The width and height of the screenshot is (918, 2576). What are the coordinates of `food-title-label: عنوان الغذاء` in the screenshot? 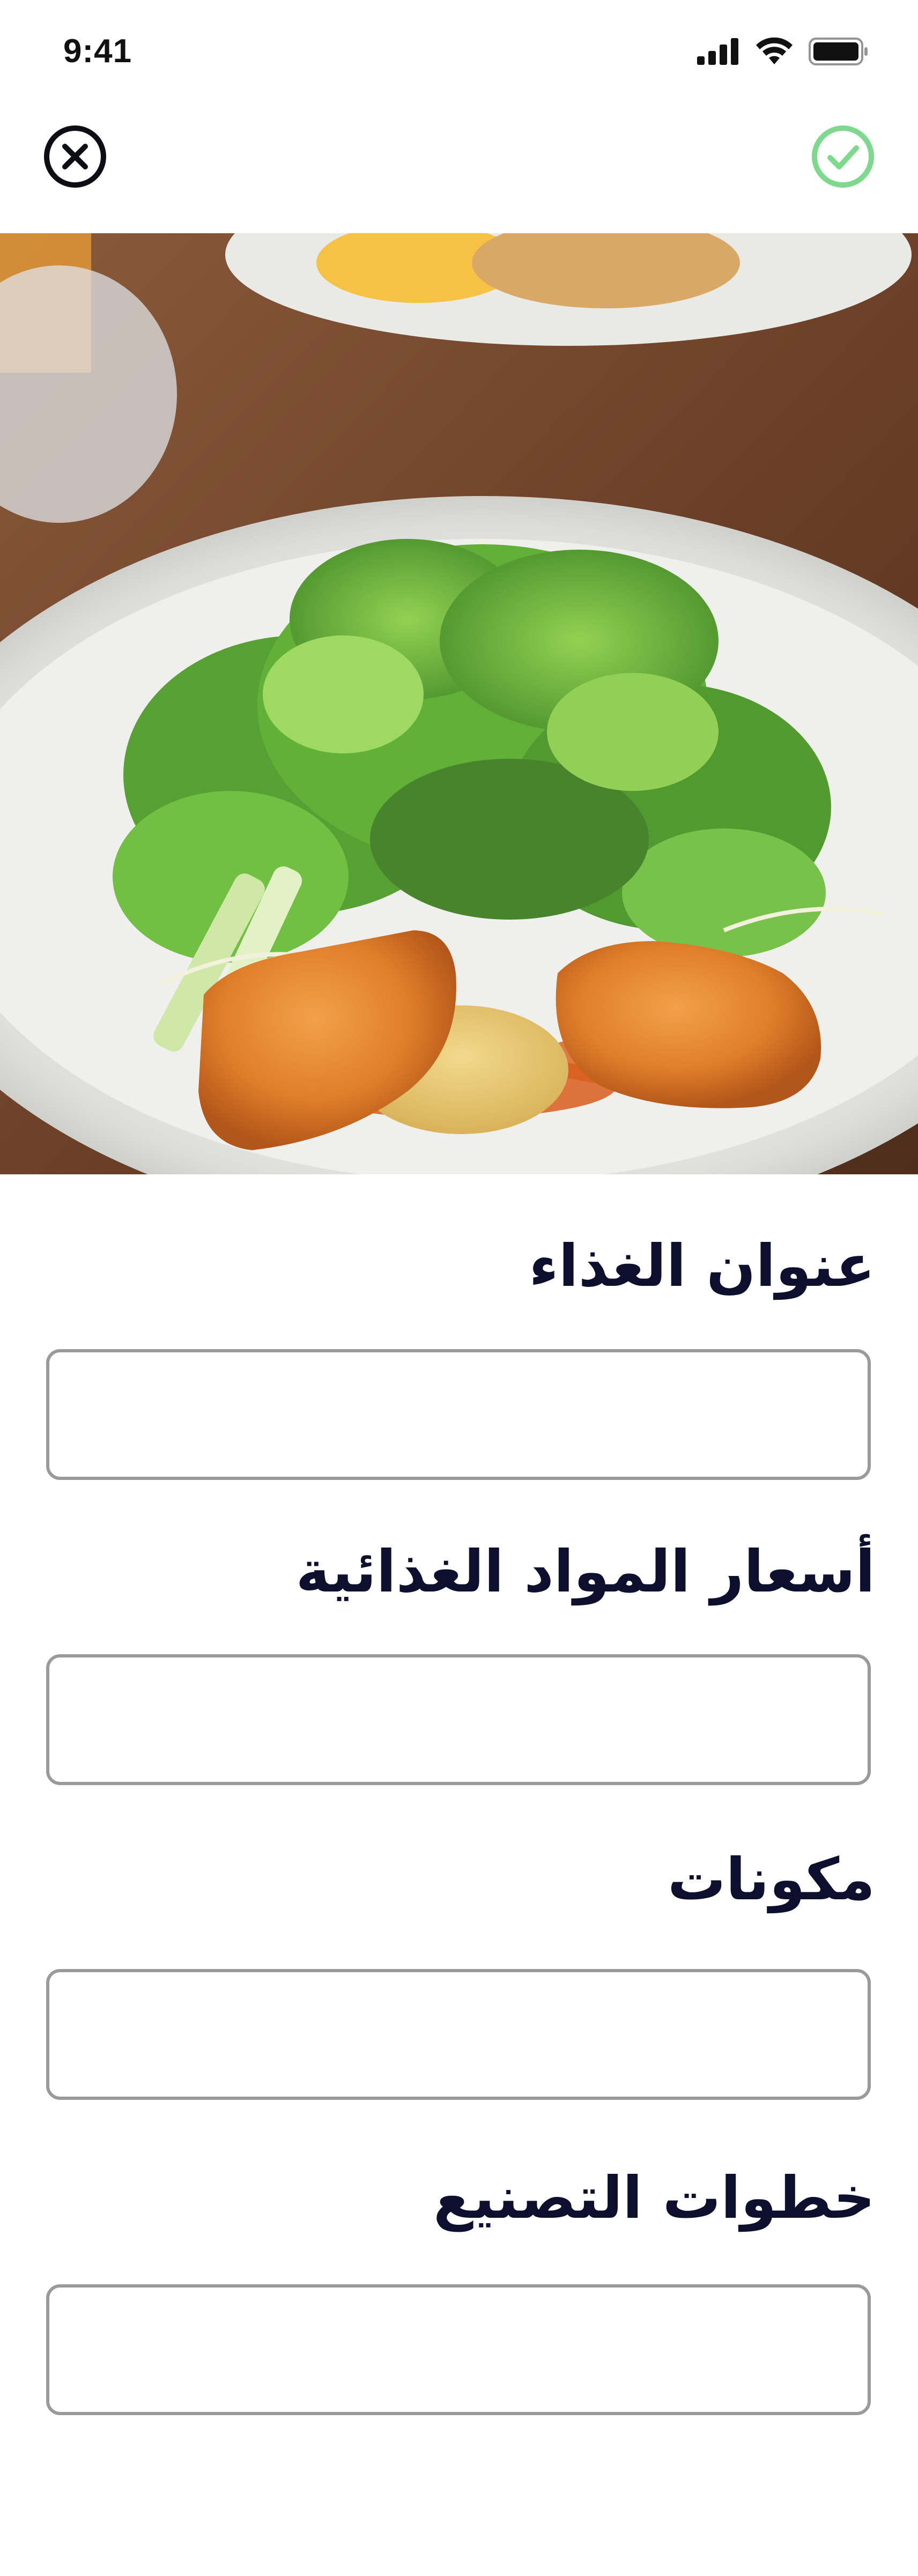 It's located at (702, 1266).